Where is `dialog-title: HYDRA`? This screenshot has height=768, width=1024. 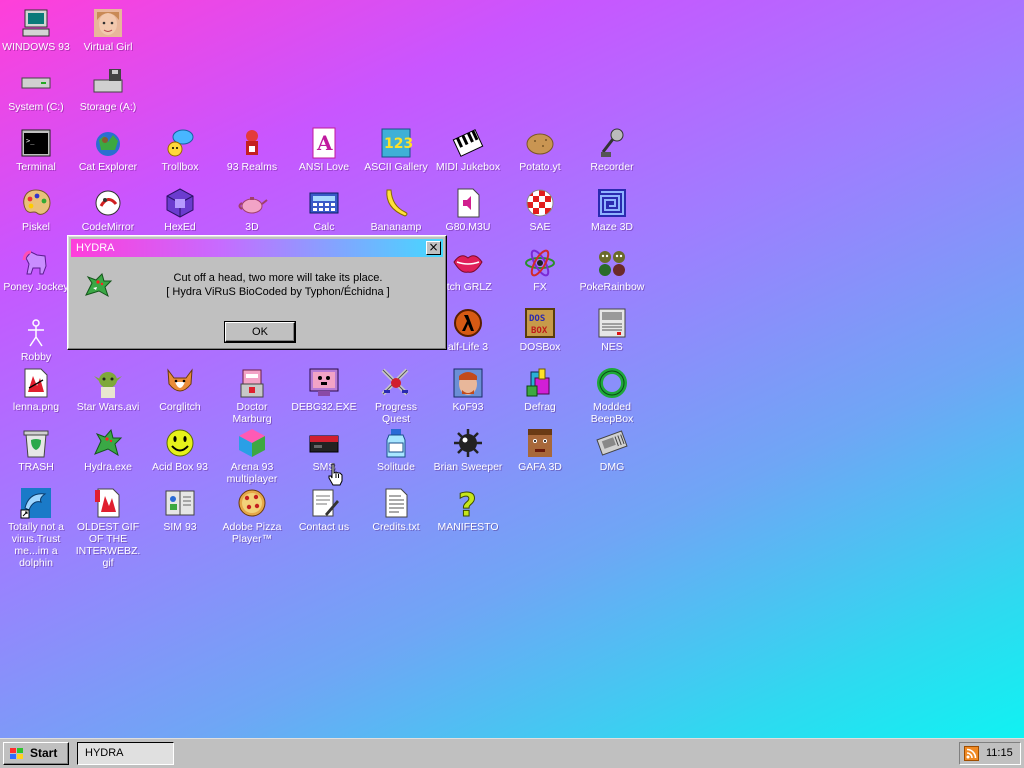 dialog-title: HYDRA is located at coordinates (95, 248).